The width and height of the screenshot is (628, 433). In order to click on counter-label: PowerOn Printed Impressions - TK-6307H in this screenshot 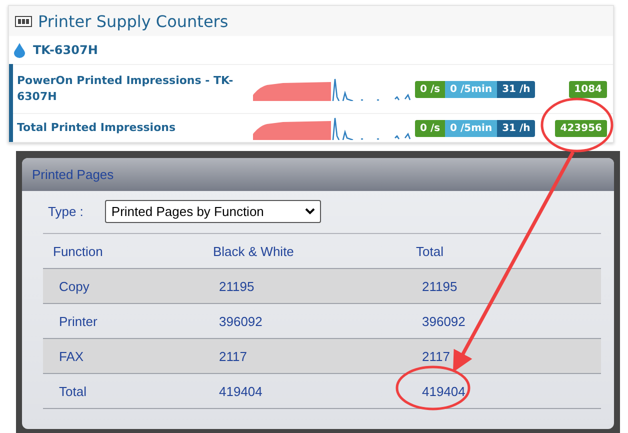, I will do `click(125, 89)`.